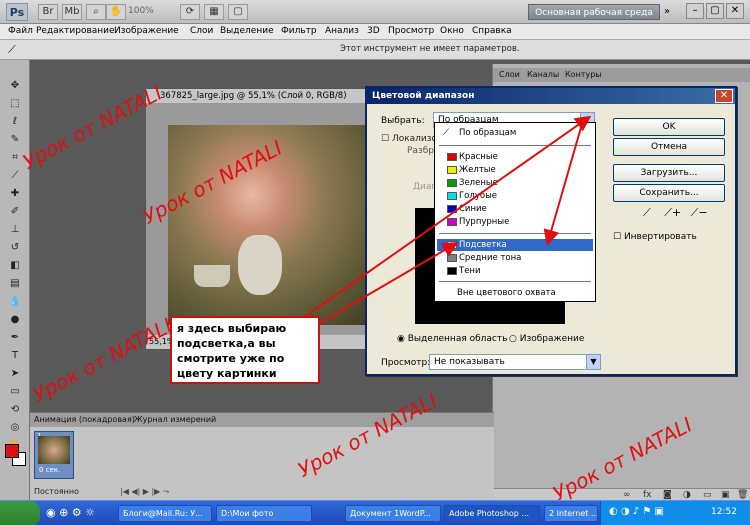 This screenshot has width=750, height=525. I want to click on view-dropdown: Не показывать ▼, so click(515, 362).